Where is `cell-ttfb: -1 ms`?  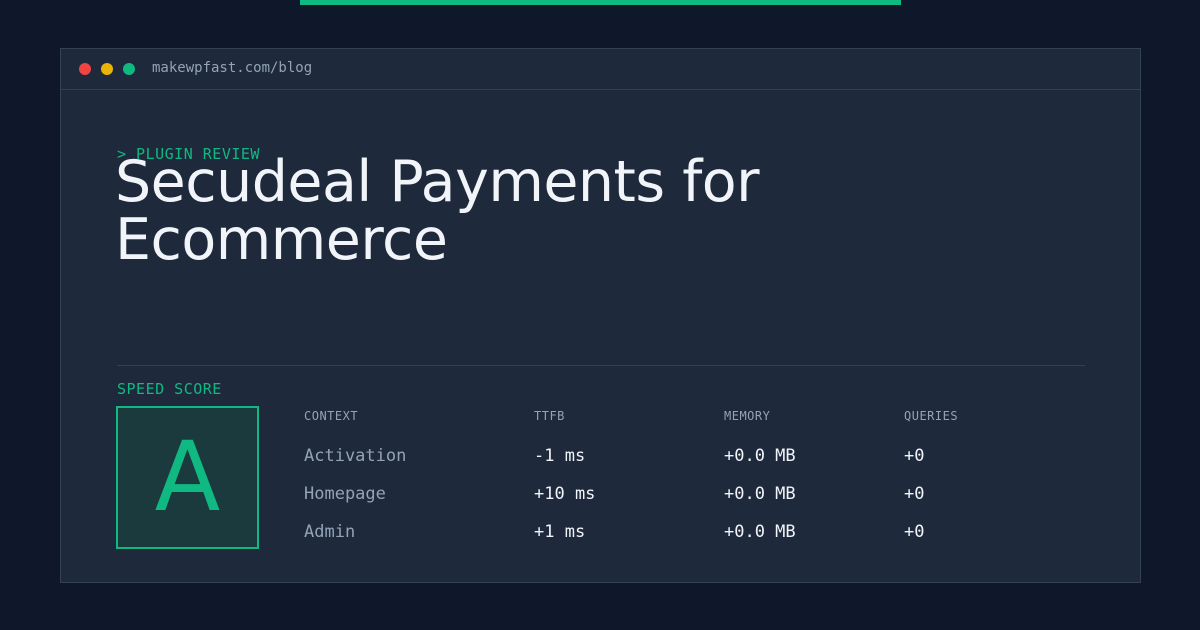 cell-ttfb: -1 ms is located at coordinates (560, 456).